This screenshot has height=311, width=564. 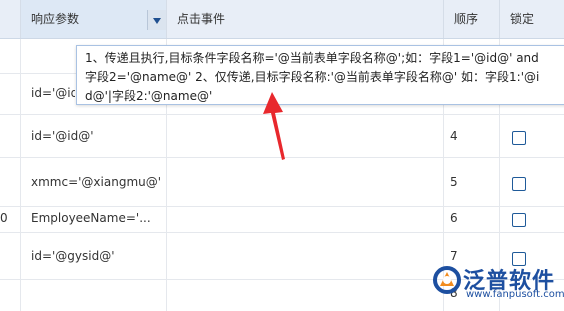 What do you see at coordinates (96, 182) in the screenshot?
I see `response-value: xmmc='@xiangmu@'` at bounding box center [96, 182].